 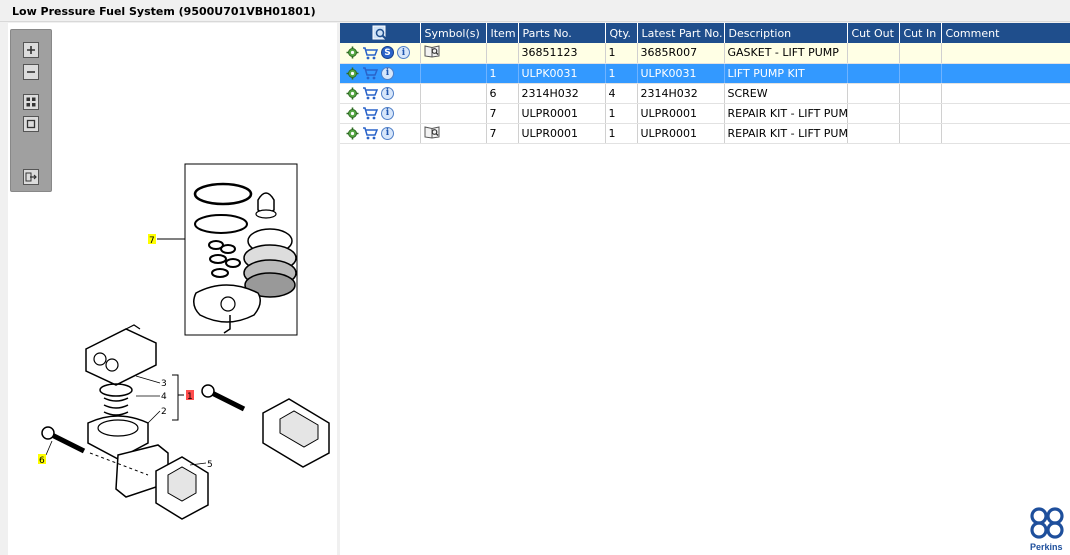 What do you see at coordinates (210, 465) in the screenshot?
I see `callout-5: 5` at bounding box center [210, 465].